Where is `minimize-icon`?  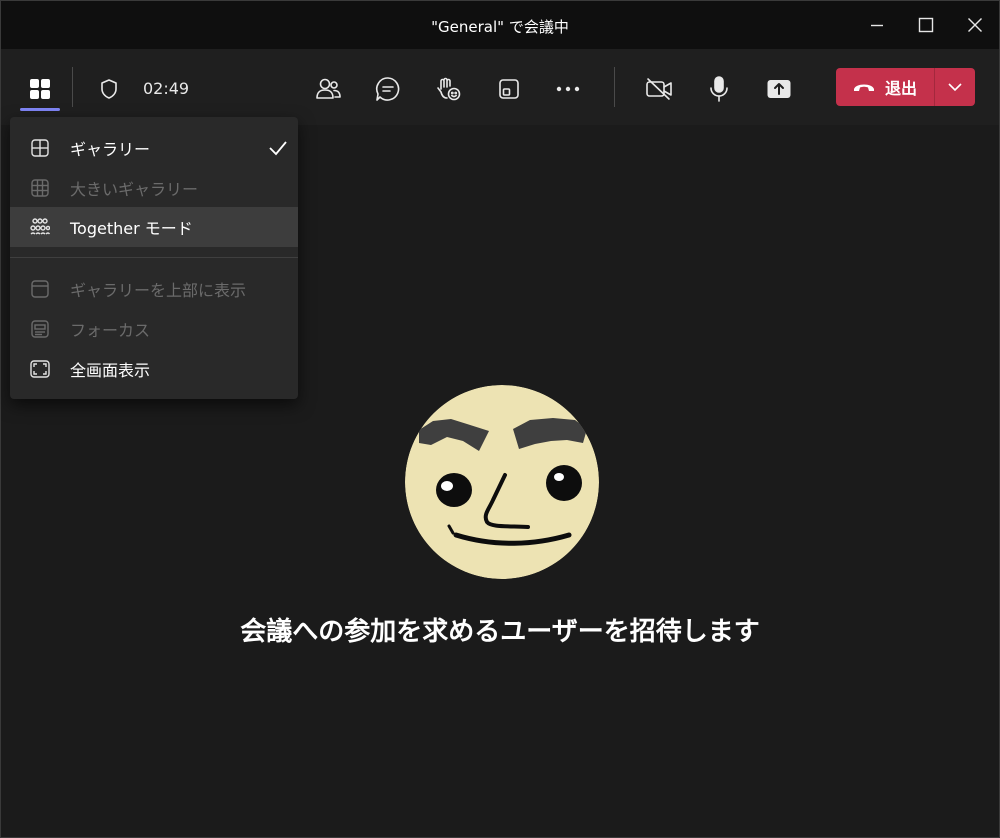 minimize-icon is located at coordinates (877, 25).